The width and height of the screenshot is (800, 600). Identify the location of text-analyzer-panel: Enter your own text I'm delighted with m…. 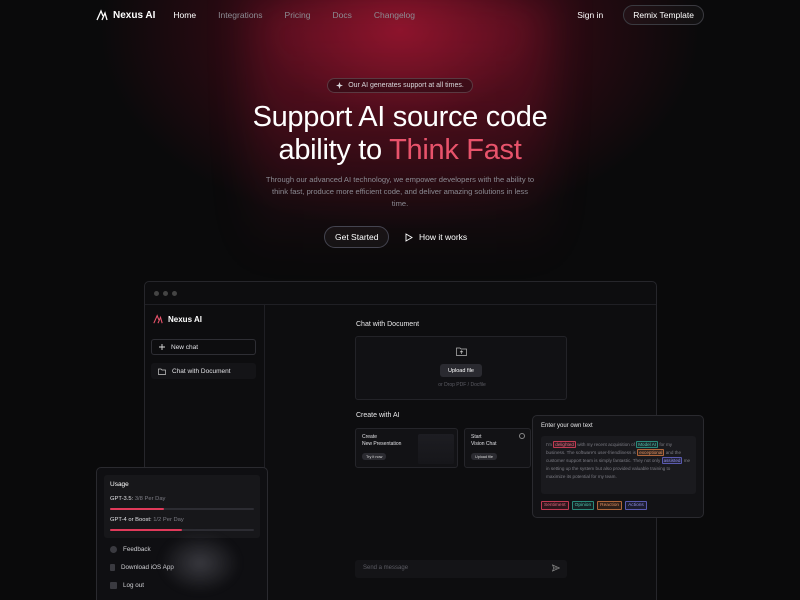
(618, 466).